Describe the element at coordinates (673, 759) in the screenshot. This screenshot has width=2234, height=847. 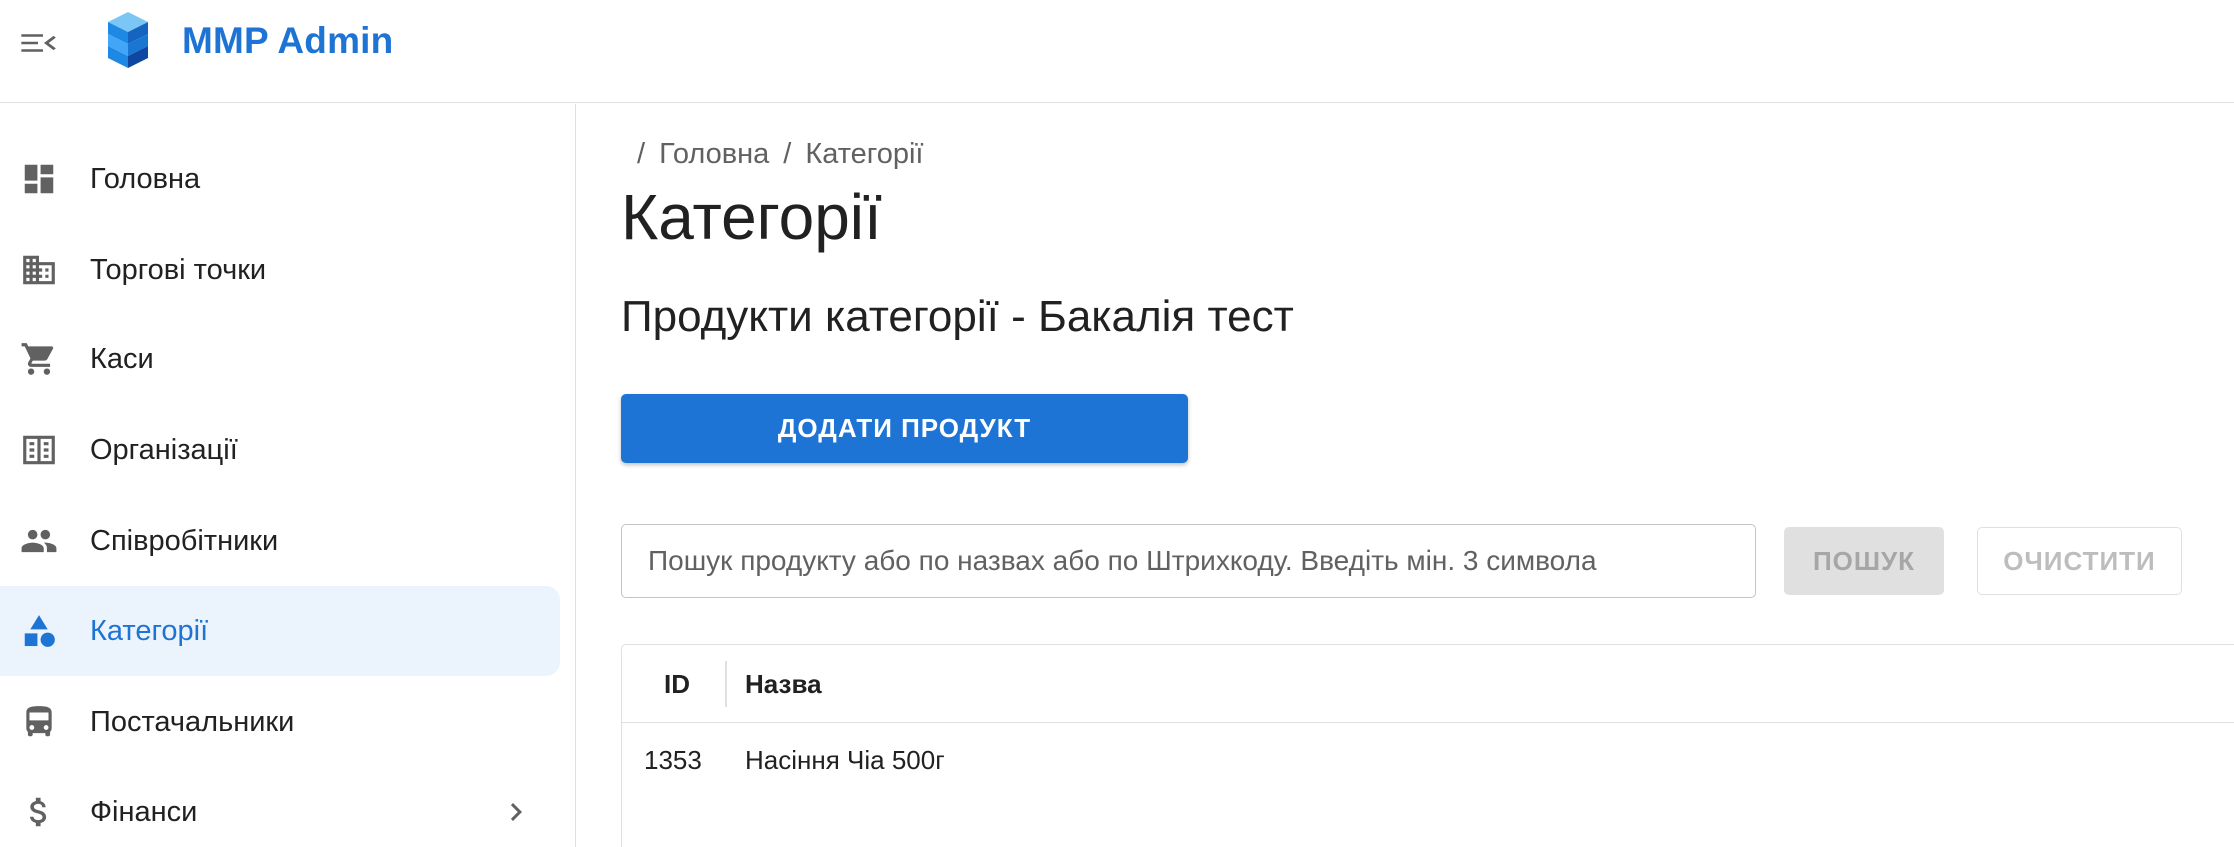
I see `cell-id: 1353` at that location.